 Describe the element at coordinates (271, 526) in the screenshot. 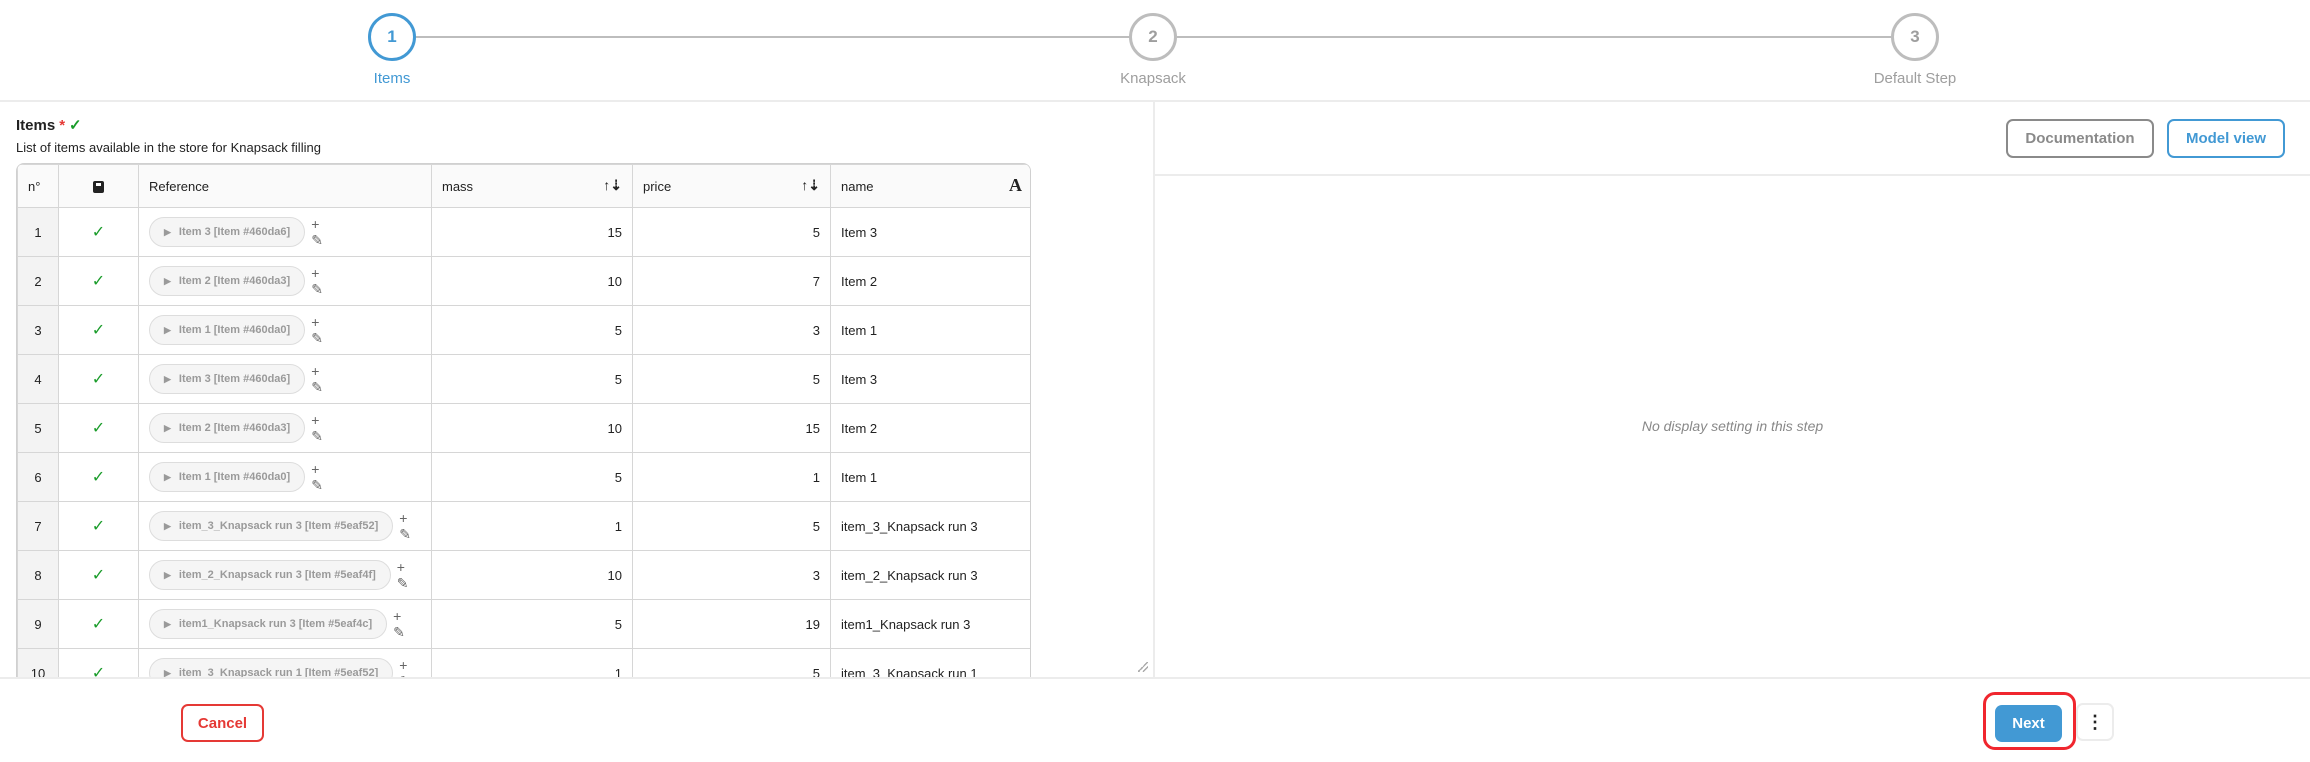

I see `reference-chip: ▶ item_3_Knapsack run 3 [Item #5eaf52]` at that location.